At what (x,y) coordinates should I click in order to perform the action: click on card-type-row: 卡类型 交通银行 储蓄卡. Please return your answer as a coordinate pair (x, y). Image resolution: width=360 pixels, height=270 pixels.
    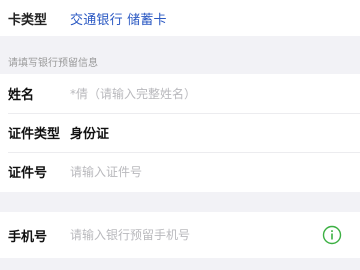
    Looking at the image, I should click on (180, 18).